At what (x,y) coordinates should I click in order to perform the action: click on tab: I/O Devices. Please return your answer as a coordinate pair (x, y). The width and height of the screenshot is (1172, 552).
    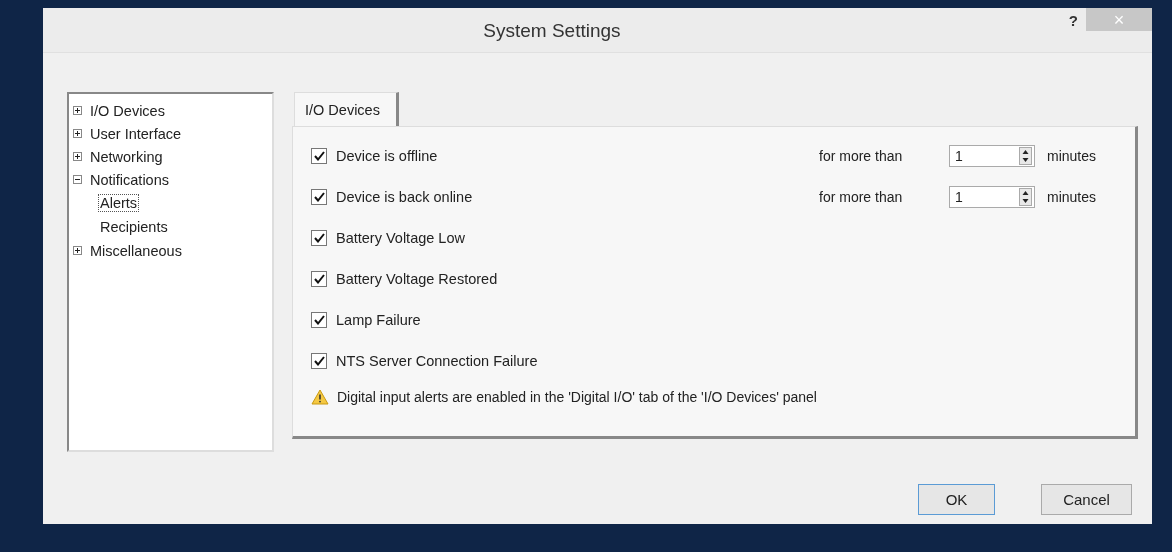
    Looking at the image, I should click on (346, 109).